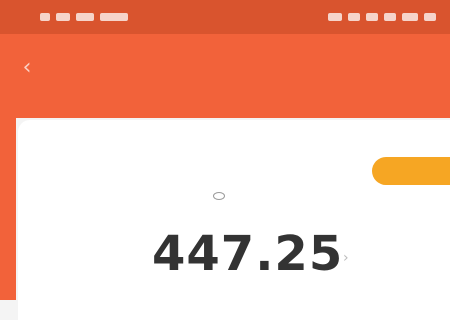 The image size is (450, 320). Describe the element at coordinates (219, 196) in the screenshot. I see `eye-icon` at that location.